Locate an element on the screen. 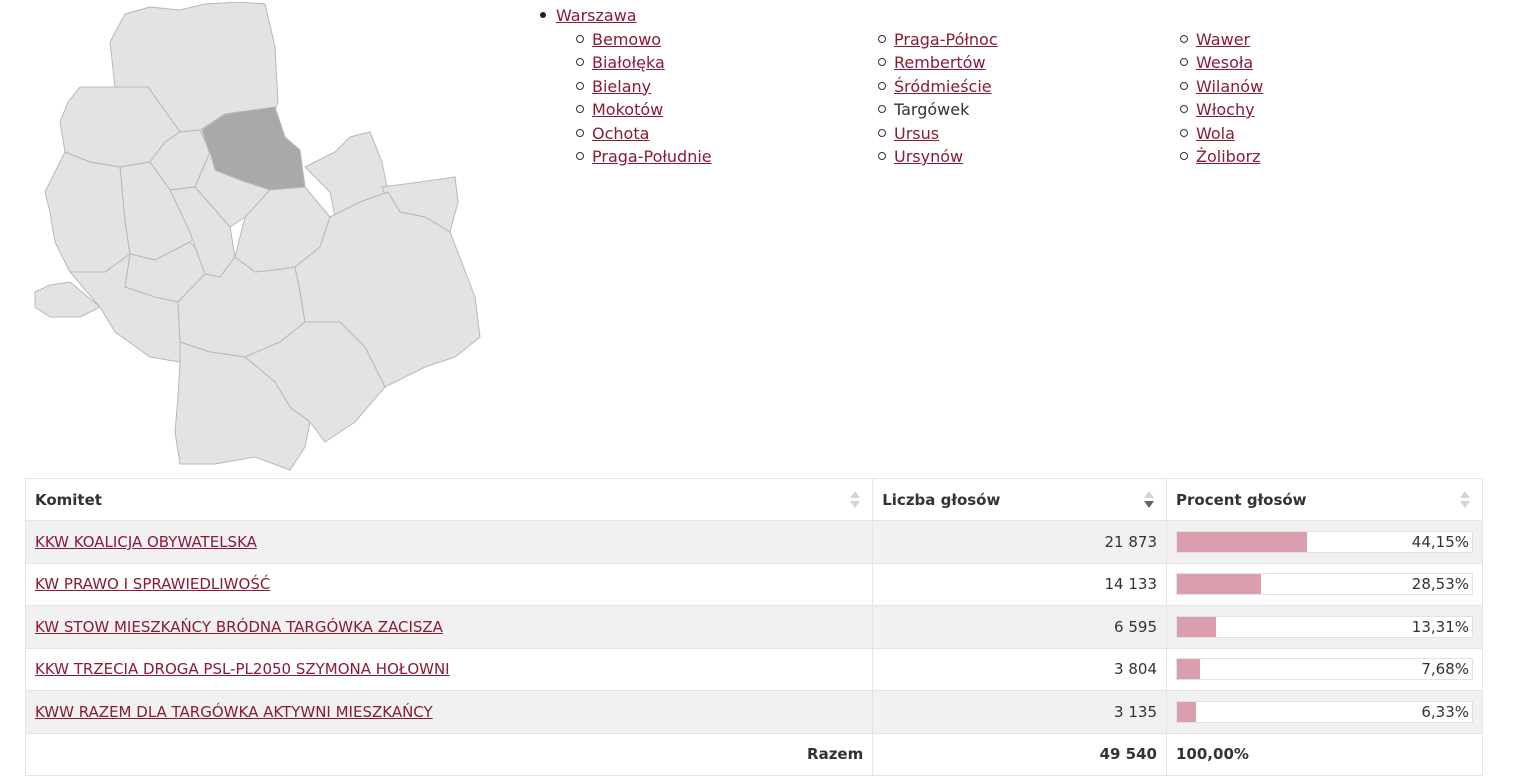 The image size is (1516, 781). column-header-votes: Liczba głosów is located at coordinates (1019, 499).